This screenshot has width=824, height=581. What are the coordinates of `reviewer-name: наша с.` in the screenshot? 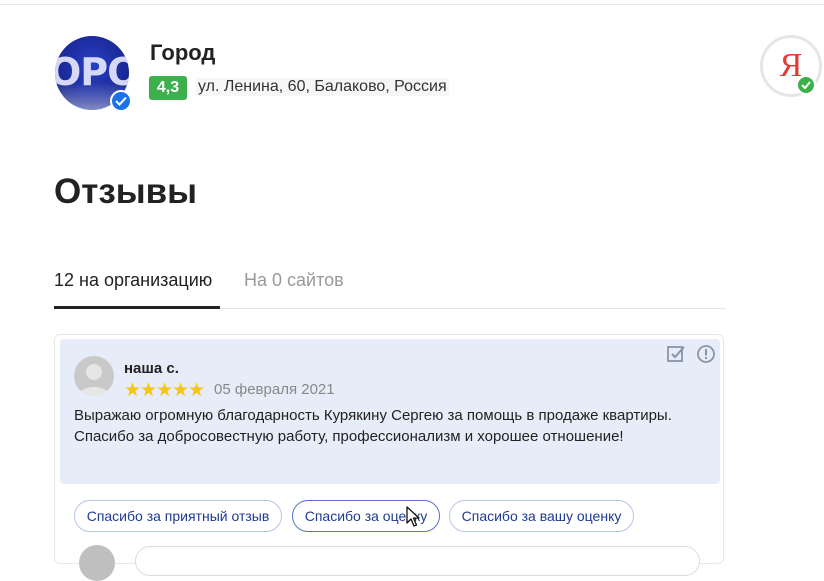 It's located at (151, 368).